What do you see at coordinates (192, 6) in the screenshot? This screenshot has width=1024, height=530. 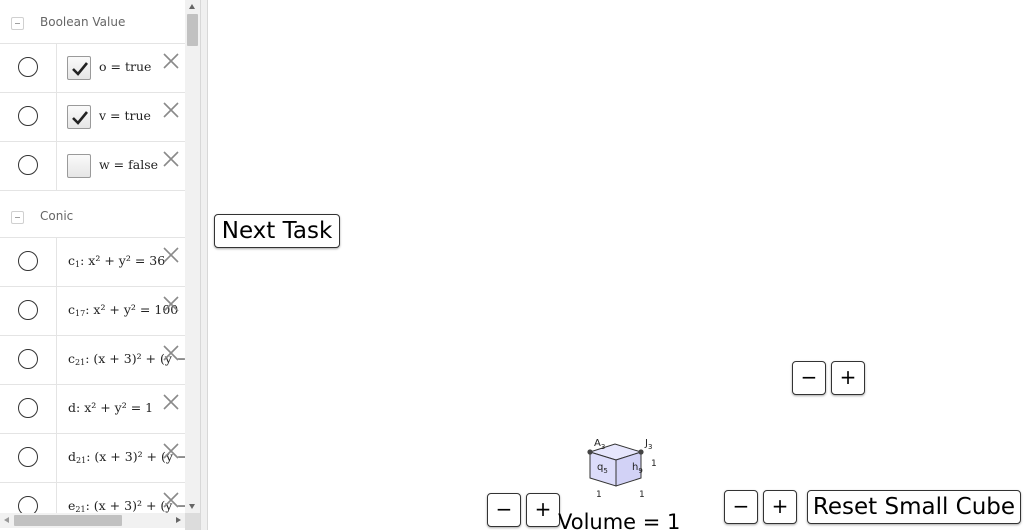 I see `scroll-up-icon` at bounding box center [192, 6].